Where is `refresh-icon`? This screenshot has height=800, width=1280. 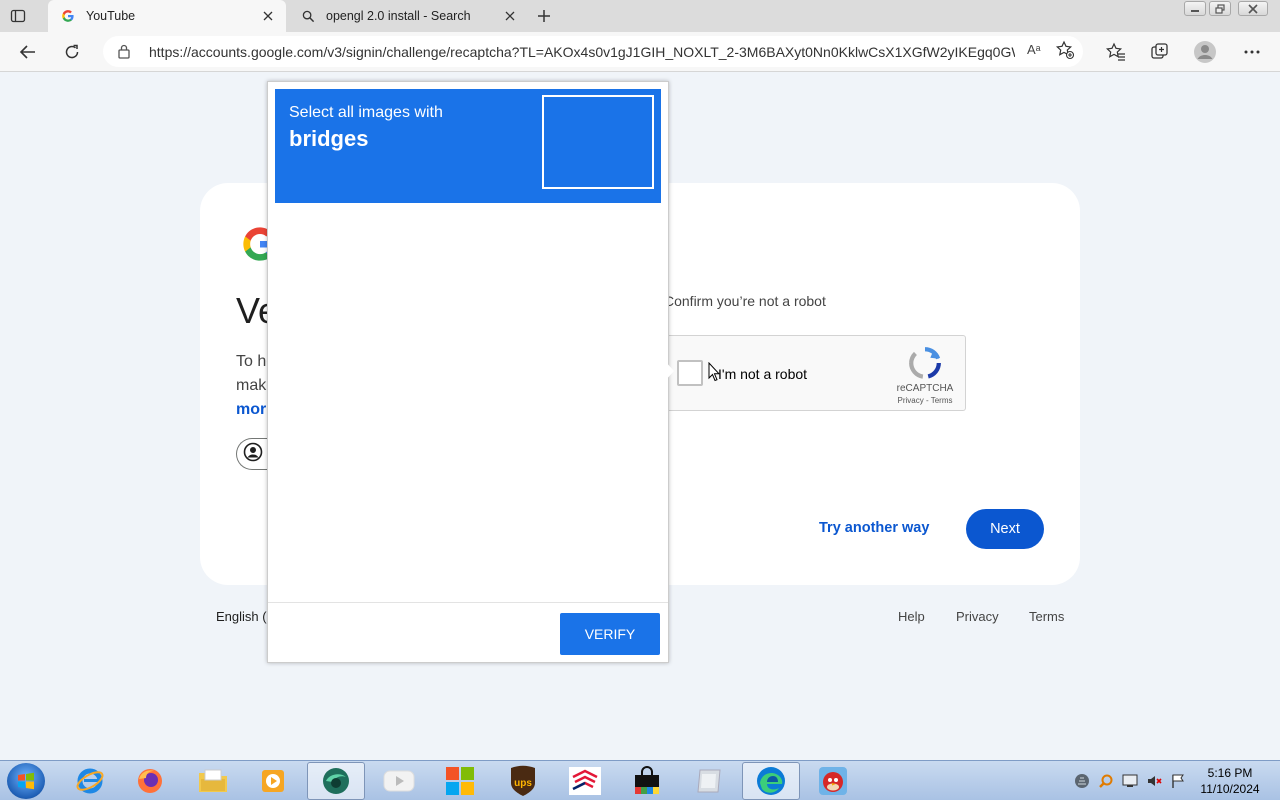
refresh-icon is located at coordinates (72, 52).